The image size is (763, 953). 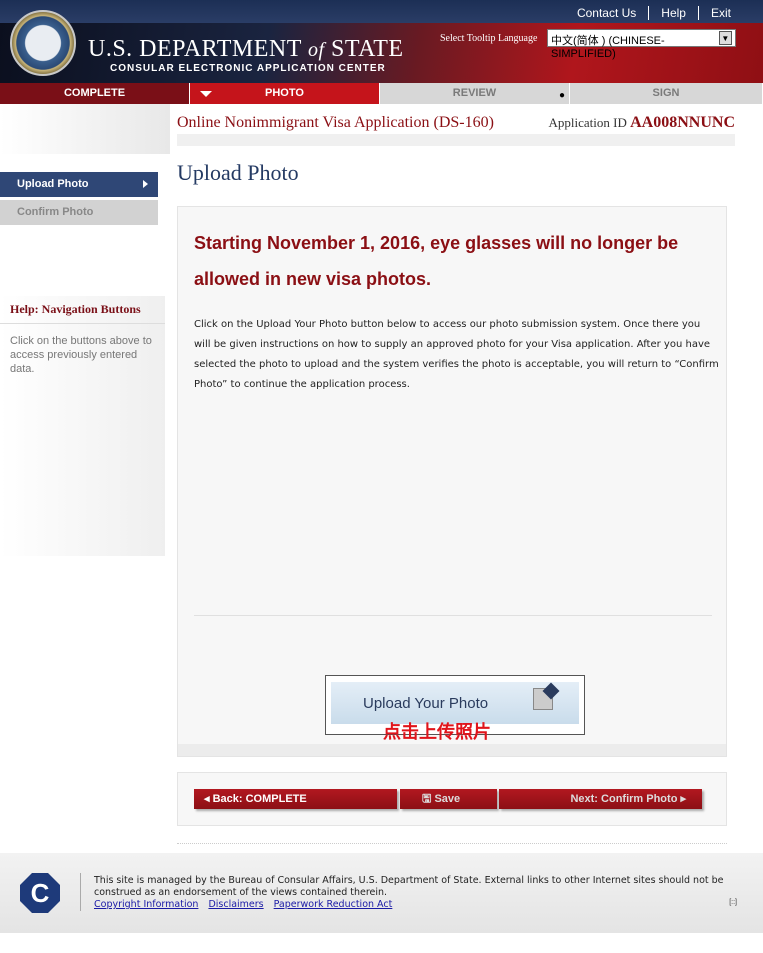 I want to click on consular-affairs-logo-icon: C, so click(x=40, y=893).